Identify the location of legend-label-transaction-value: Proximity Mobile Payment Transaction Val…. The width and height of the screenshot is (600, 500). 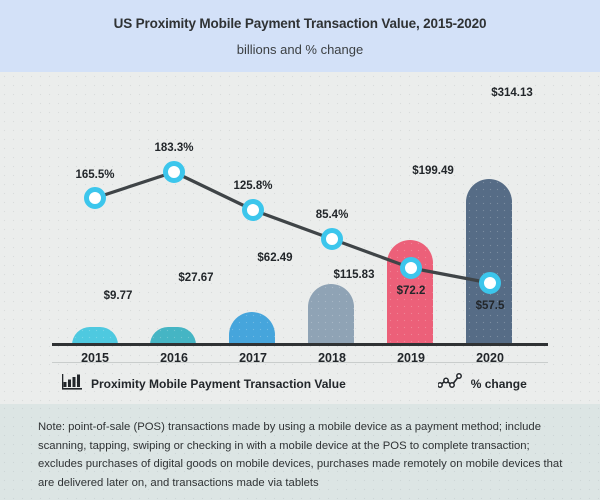
(218, 384).